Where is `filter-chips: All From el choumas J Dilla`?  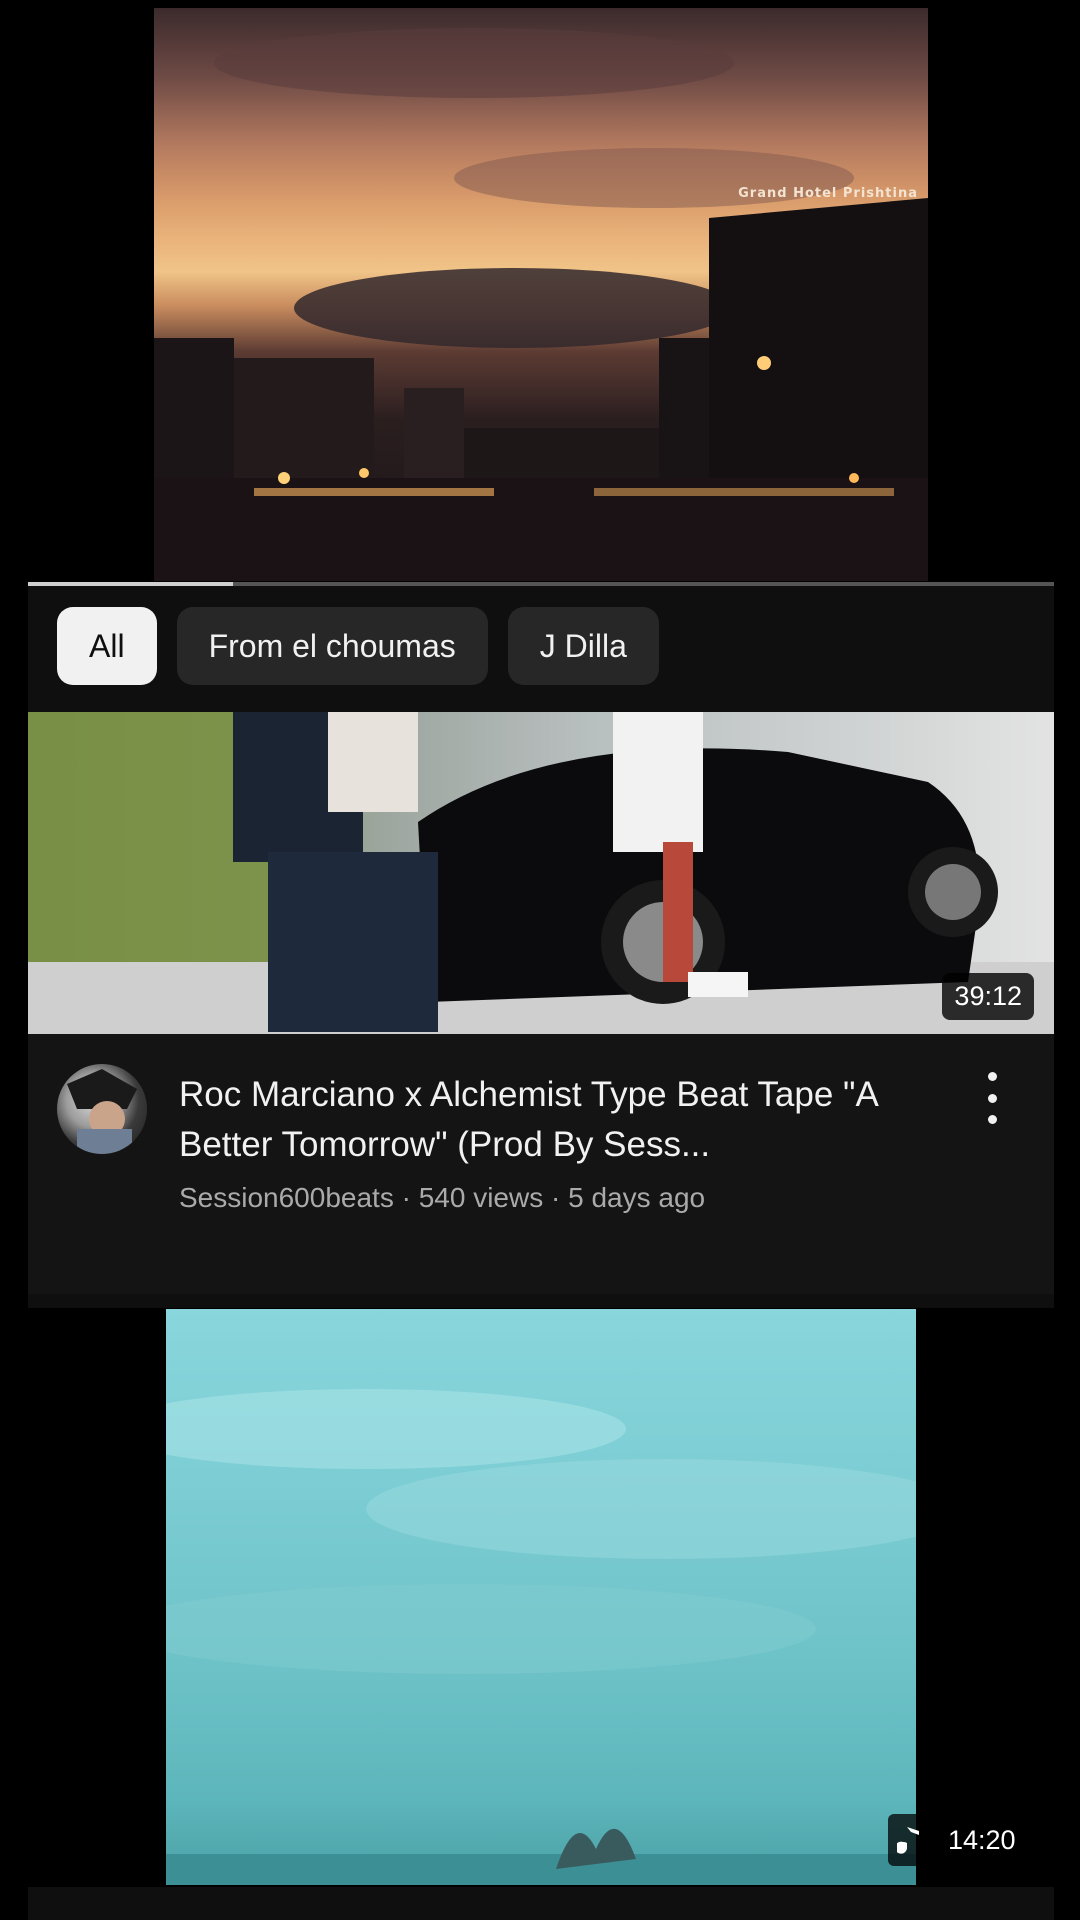
filter-chips: All From el choumas J Dilla is located at coordinates (358, 646).